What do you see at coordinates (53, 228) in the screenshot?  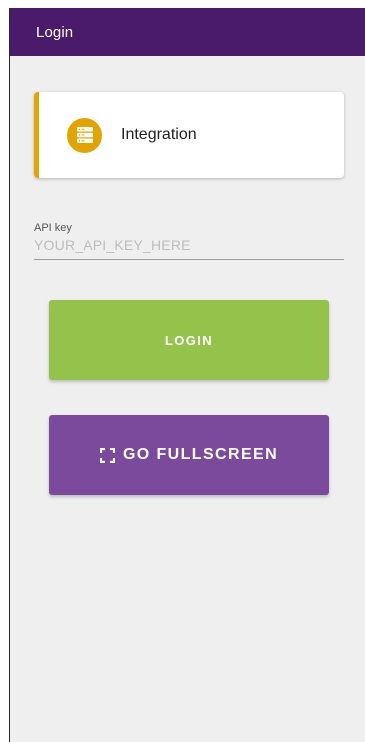 I see `api-key-label: API key` at bounding box center [53, 228].